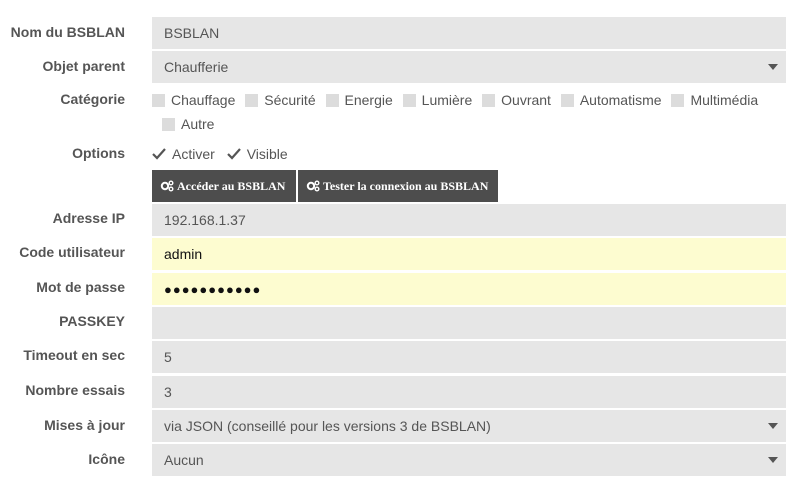 Image resolution: width=803 pixels, height=495 pixels. Describe the element at coordinates (67, 32) in the screenshot. I see `label-name: Nom du BSBLAN` at that location.